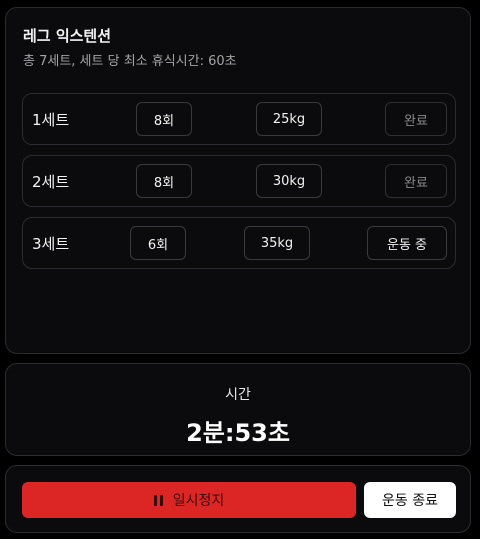 The height and width of the screenshot is (539, 480). I want to click on set-label: 1세트, so click(51, 120).